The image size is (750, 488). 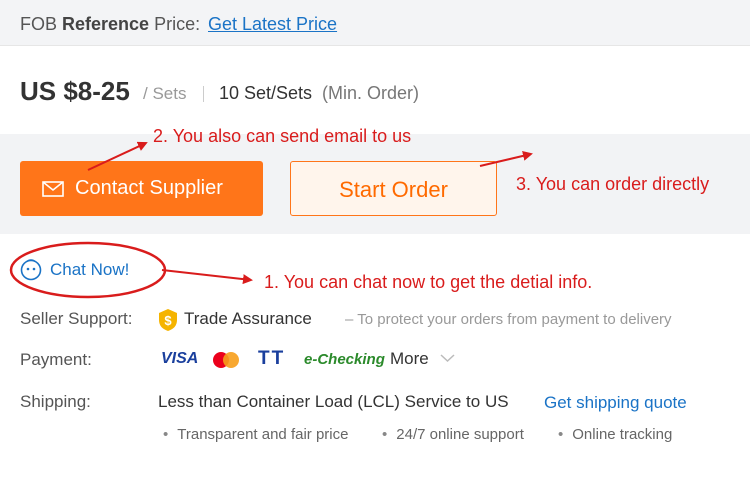 I want to click on fob-prefix: FOB, so click(x=41, y=24).